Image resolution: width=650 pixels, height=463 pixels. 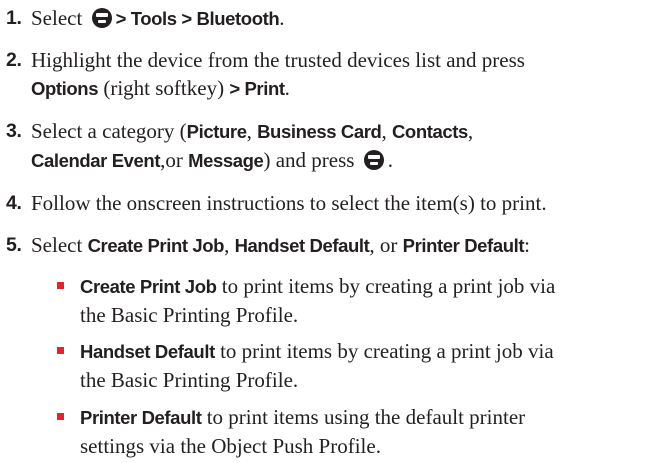 I want to click on text: settings via the Object Push Profile., so click(x=230, y=446).